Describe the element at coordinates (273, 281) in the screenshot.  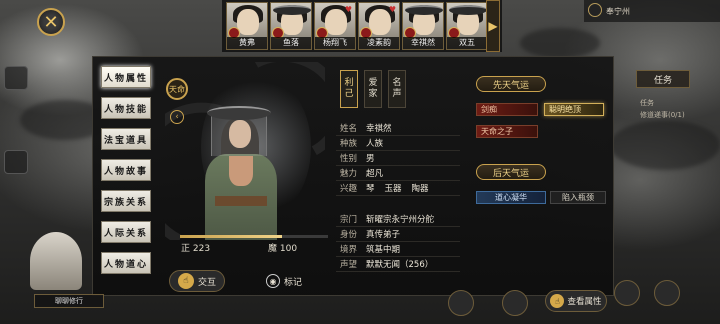
I see `eye-icon: ◉` at that location.